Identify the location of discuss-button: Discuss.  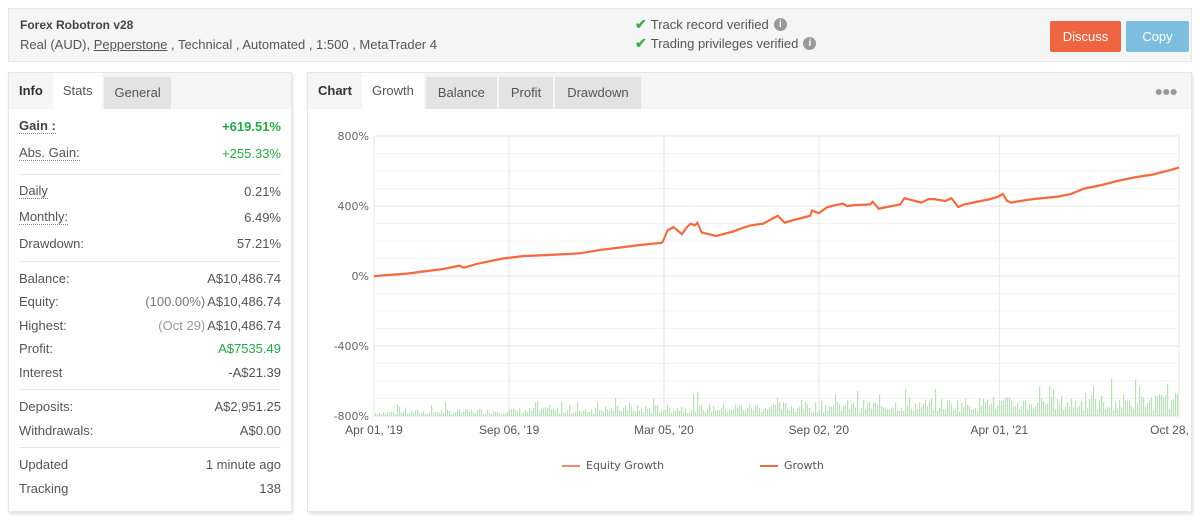
(1085, 36).